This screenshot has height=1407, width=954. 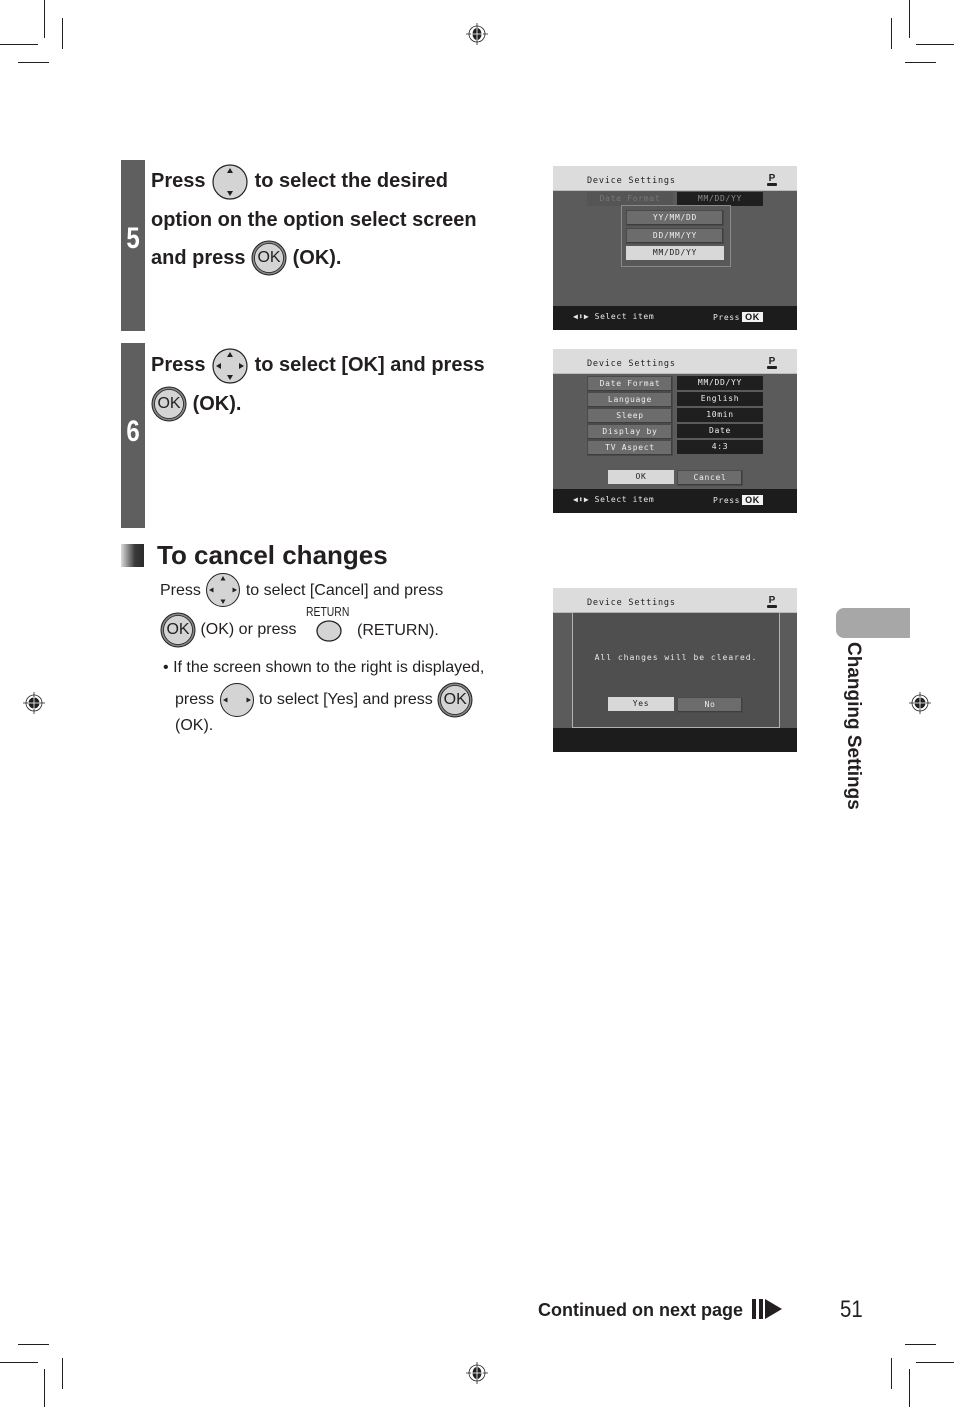 What do you see at coordinates (236, 700) in the screenshot?
I see `dpad-left-right-icon` at bounding box center [236, 700].